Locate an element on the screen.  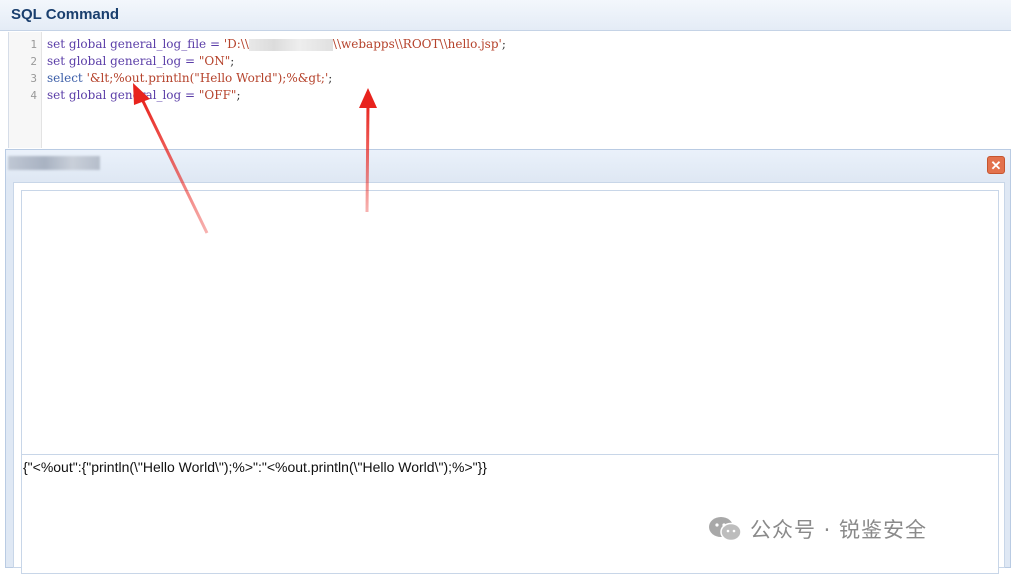
watermark-text: 公众号 · 锐鉴安全 is located at coordinates (839, 530).